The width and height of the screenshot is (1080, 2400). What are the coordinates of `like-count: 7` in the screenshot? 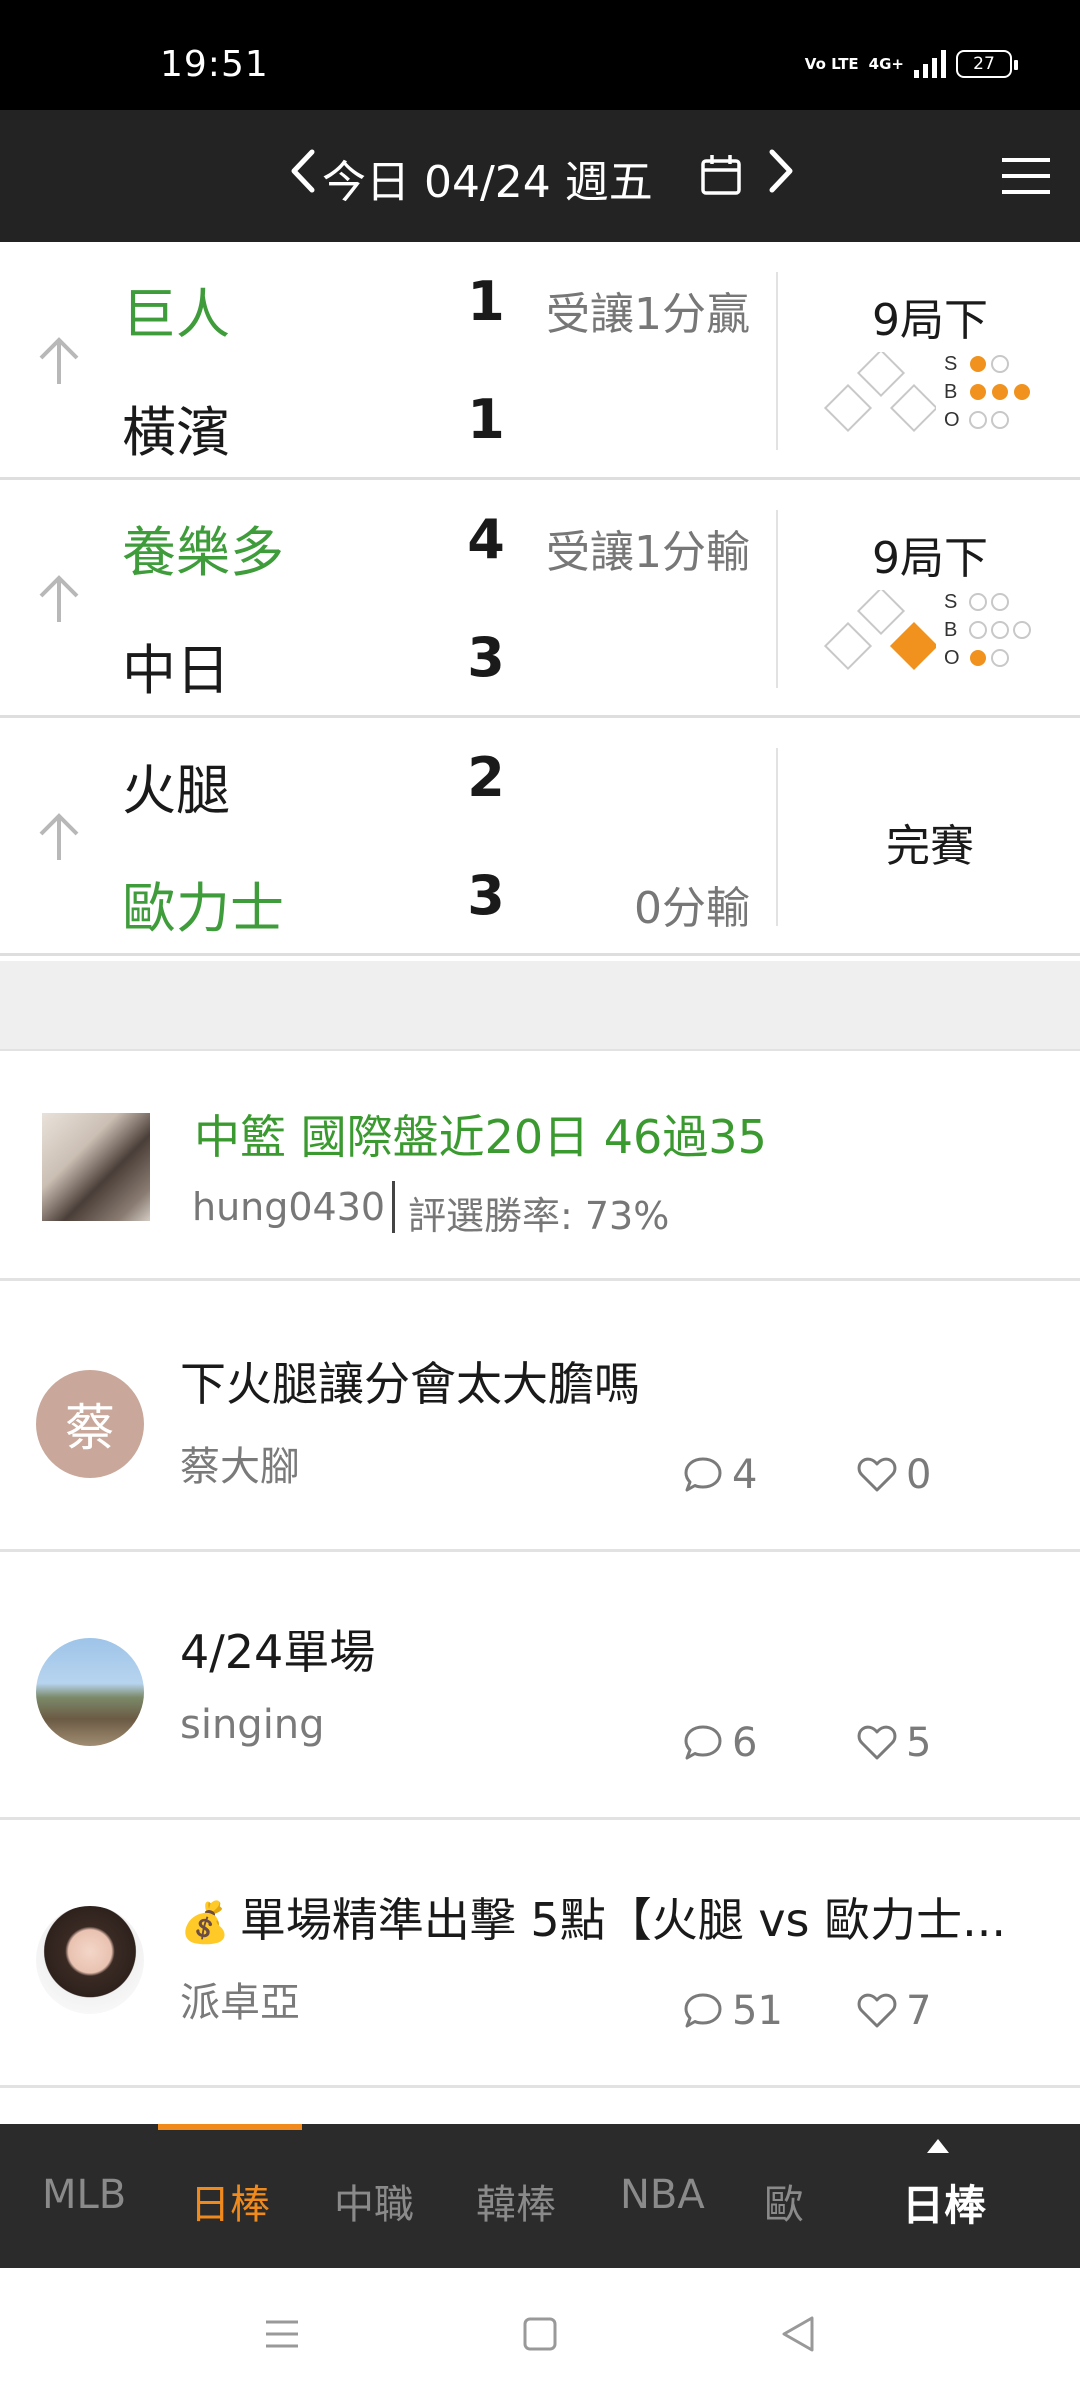 It's located at (893, 2011).